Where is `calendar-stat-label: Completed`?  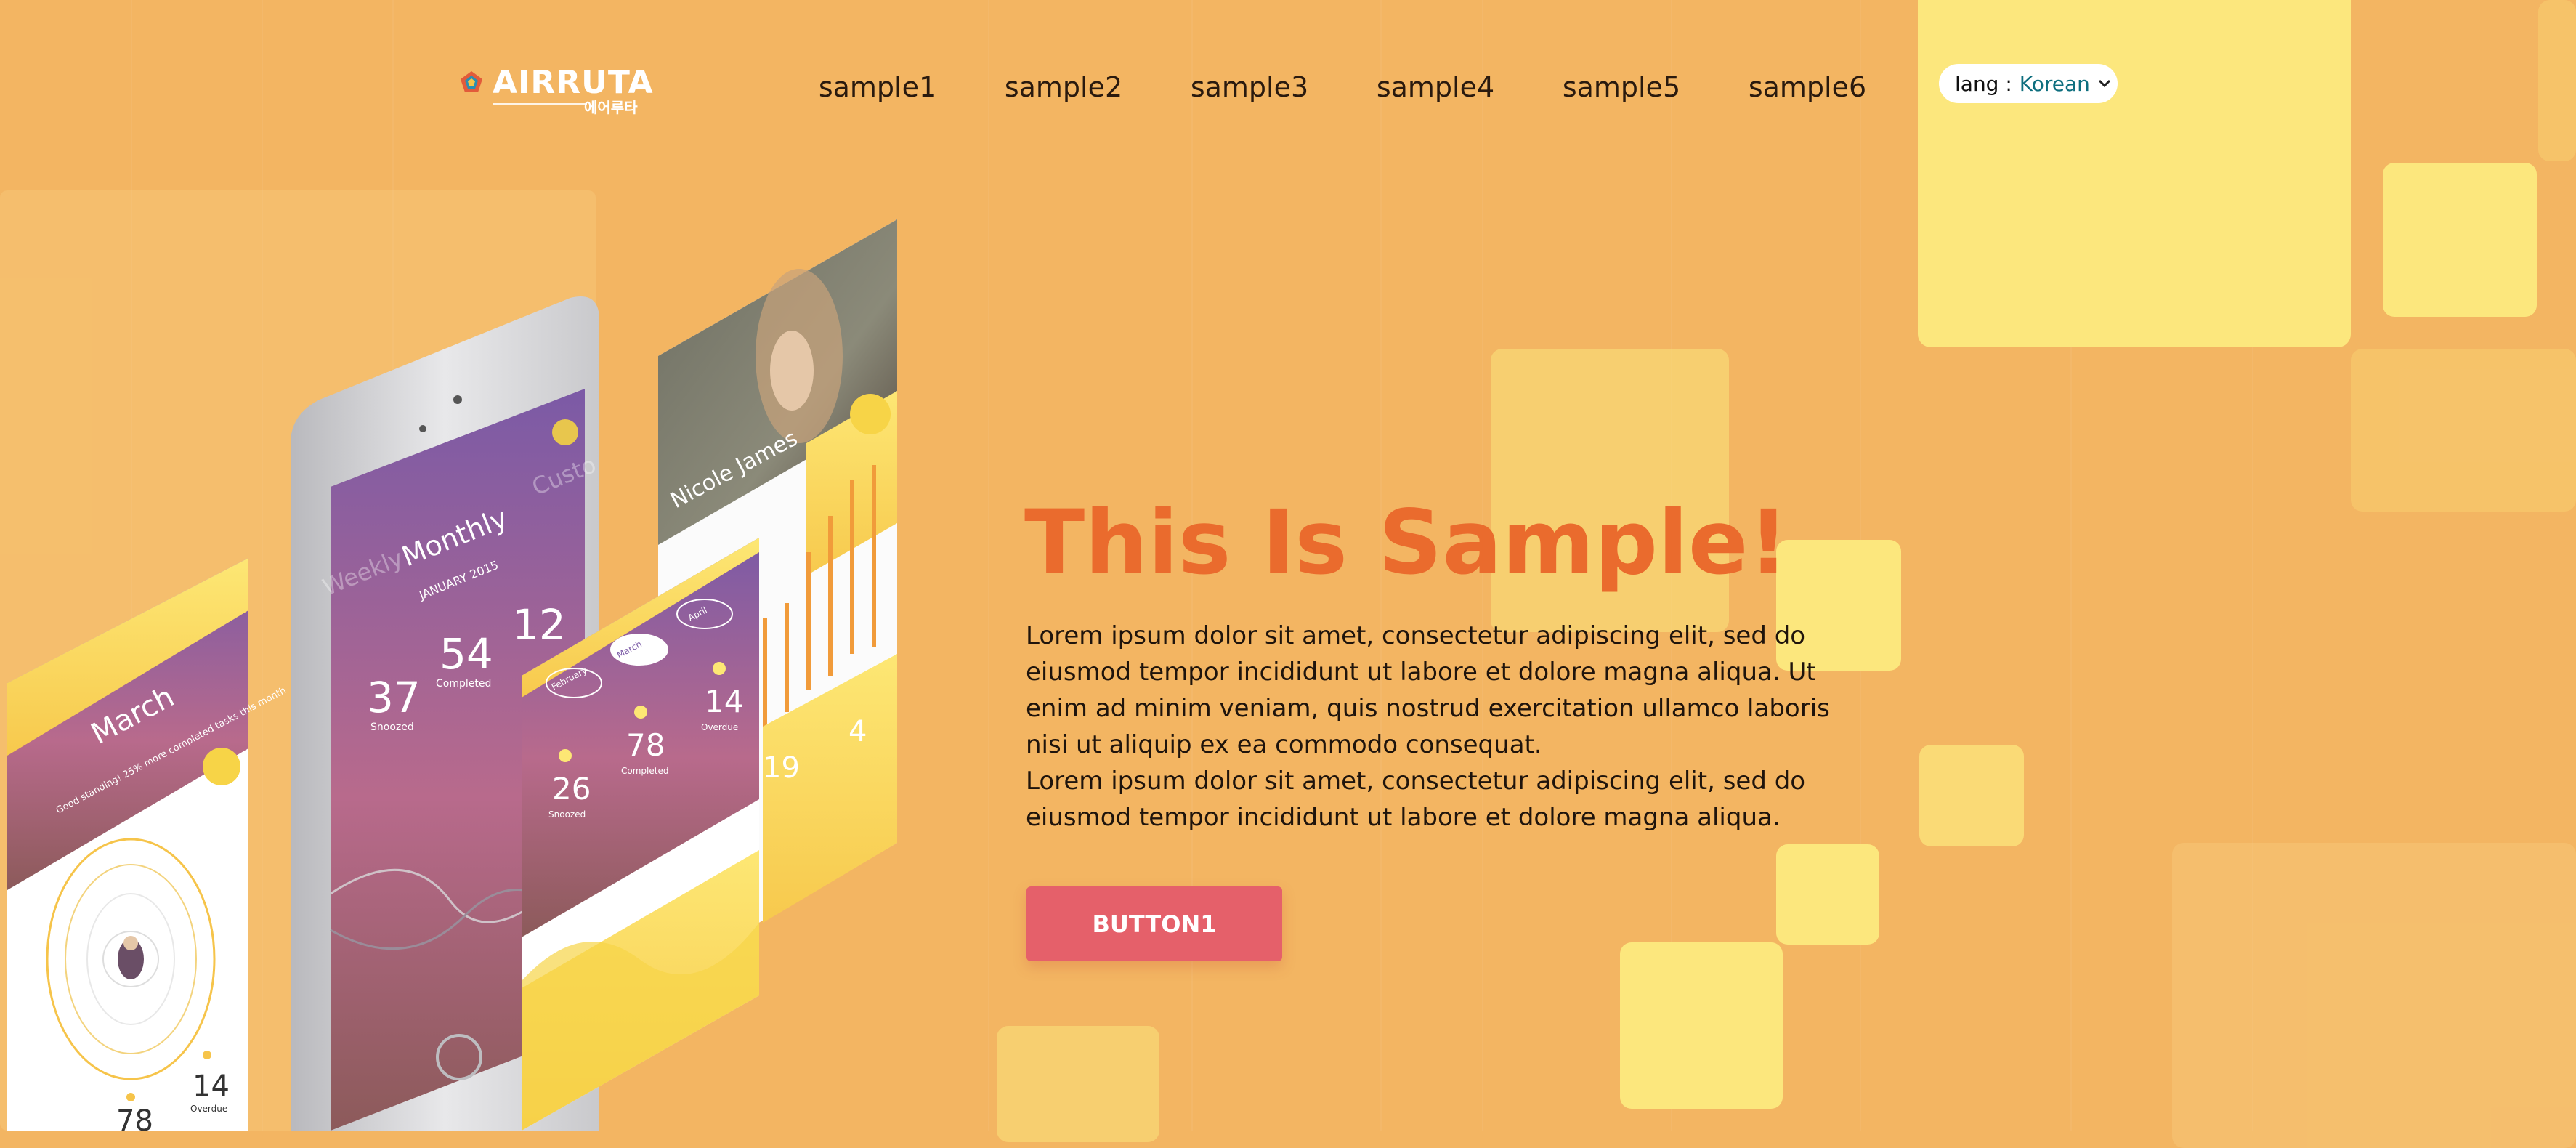
calendar-stat-label: Completed is located at coordinates (644, 771).